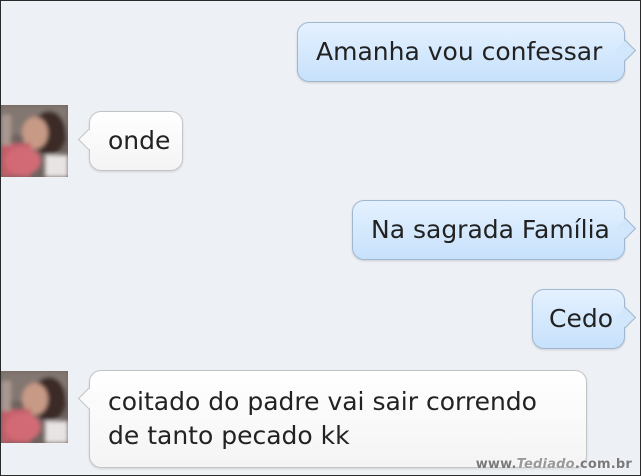 This screenshot has width=641, height=476. I want to click on message-bubble-sent: Amanha vou confessar, so click(461, 52).